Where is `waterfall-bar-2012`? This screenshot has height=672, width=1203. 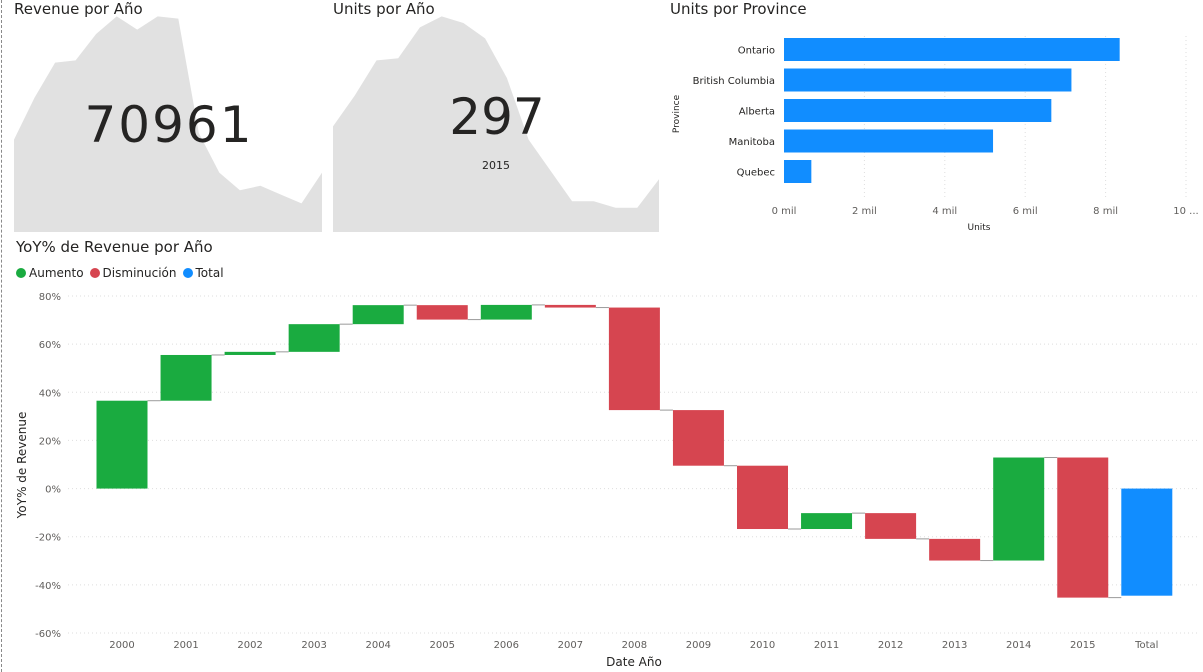
waterfall-bar-2012 is located at coordinates (891, 526).